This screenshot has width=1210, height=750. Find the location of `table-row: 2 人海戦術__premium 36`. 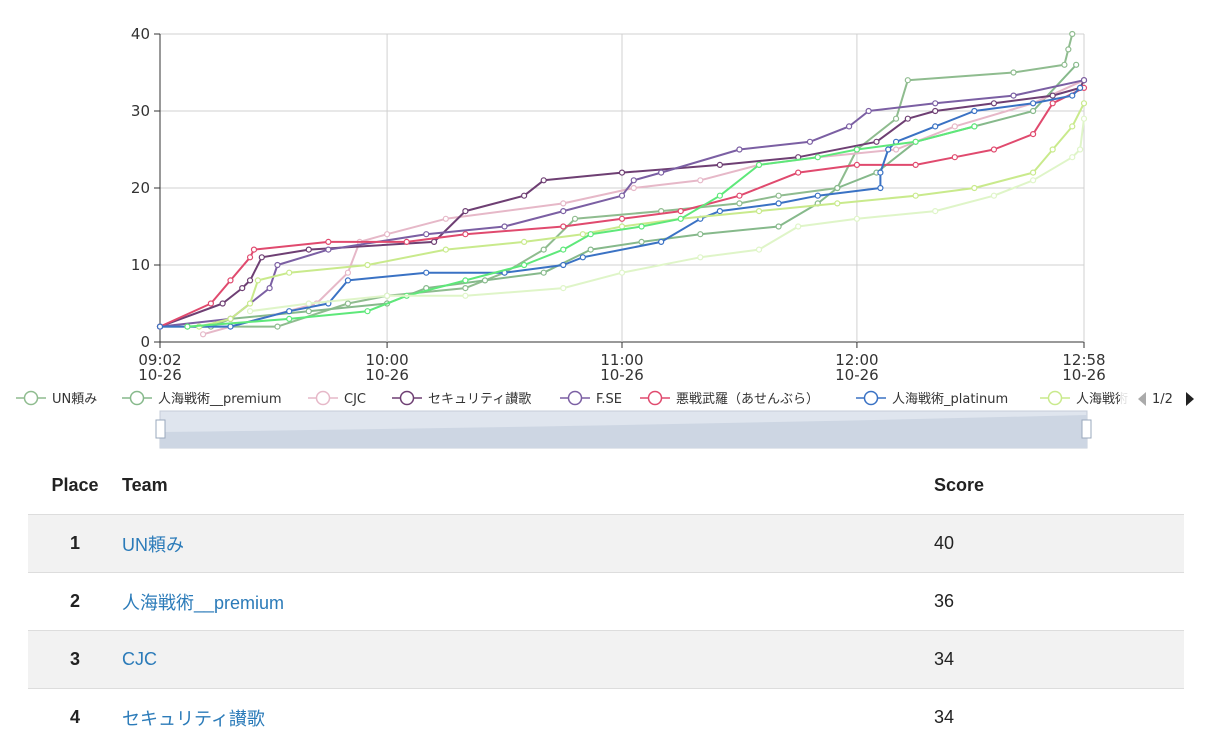

table-row: 2 人海戦術__premium 36 is located at coordinates (606, 601).